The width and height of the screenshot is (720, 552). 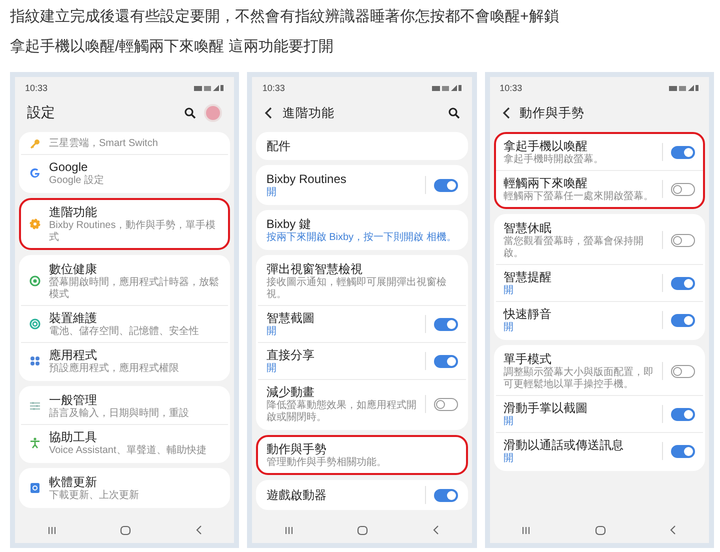 I want to click on intro-text: 拿起手機以喚醒/輕觸兩下來喚醒 這兩功能要打開, so click(x=172, y=47).